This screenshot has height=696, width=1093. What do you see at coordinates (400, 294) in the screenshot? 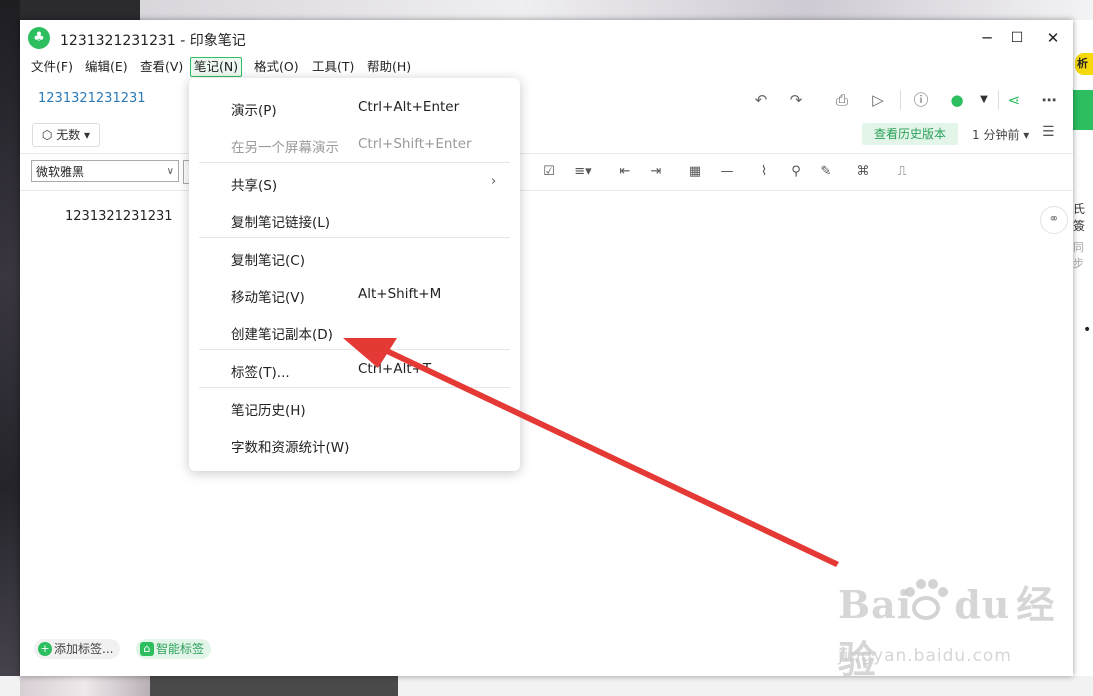
I see `shortcut-move-note: Alt+Shift+M` at bounding box center [400, 294].